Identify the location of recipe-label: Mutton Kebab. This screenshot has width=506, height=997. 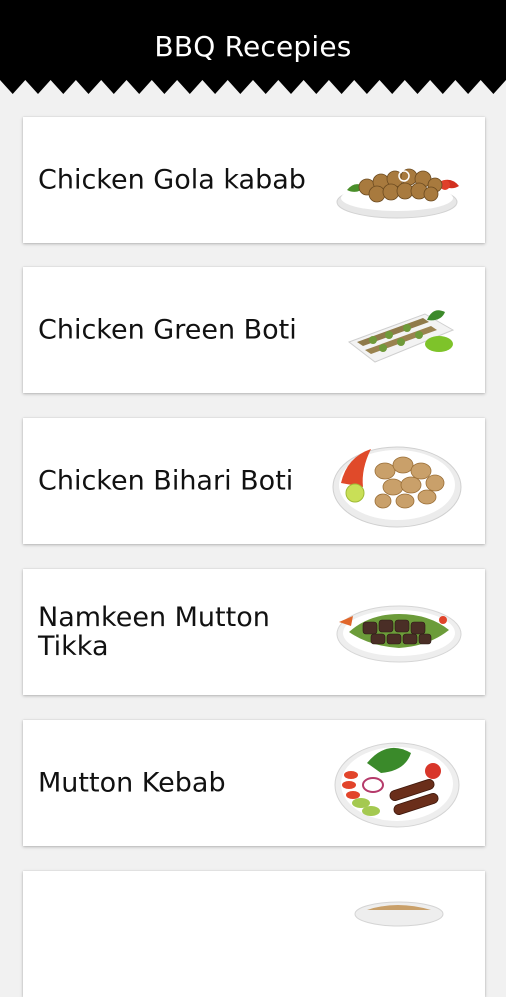
(132, 783).